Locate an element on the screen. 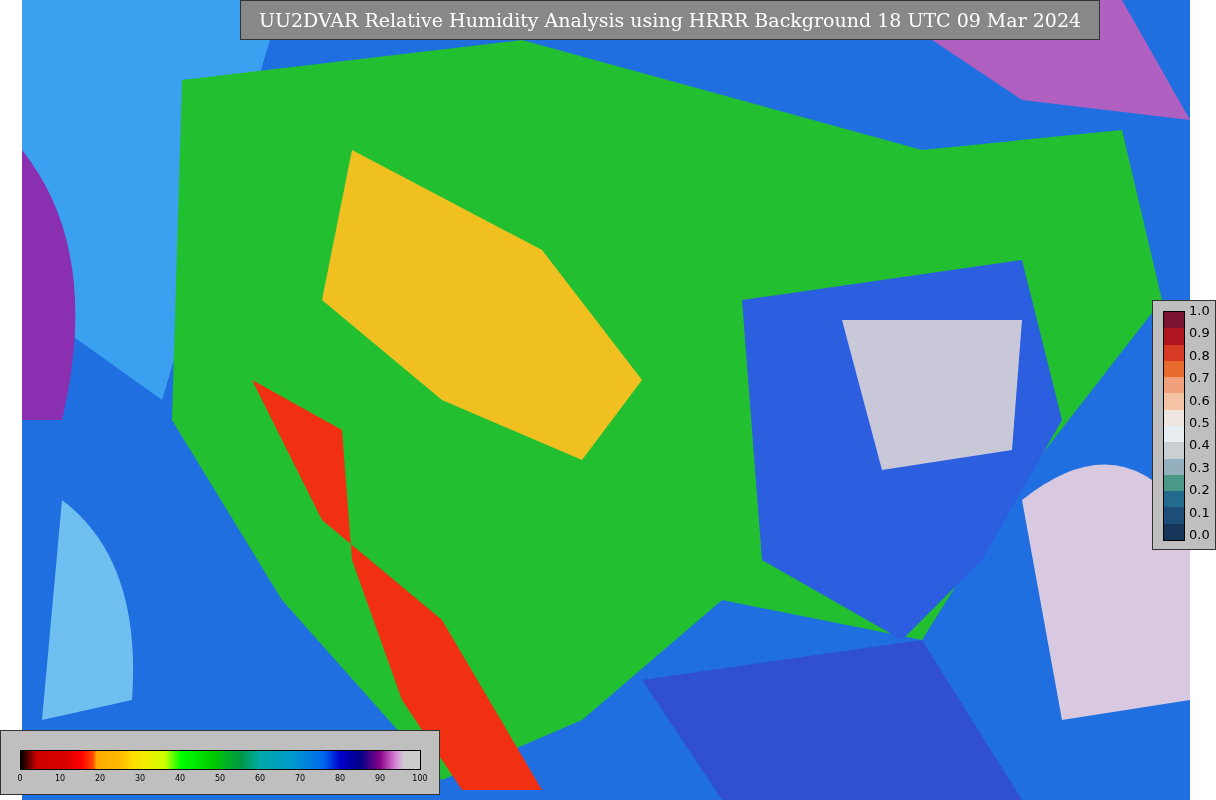 Image resolution: width=1216 pixels, height=800 pixels. tick-label: 10 is located at coordinates (60, 778).